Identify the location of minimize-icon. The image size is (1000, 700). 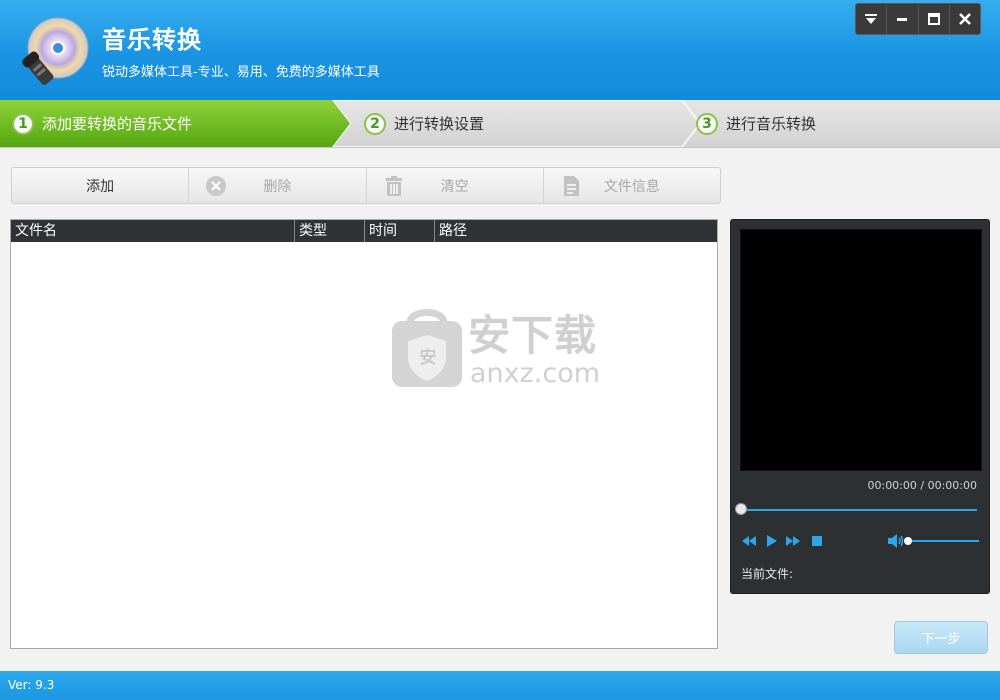
(902, 19).